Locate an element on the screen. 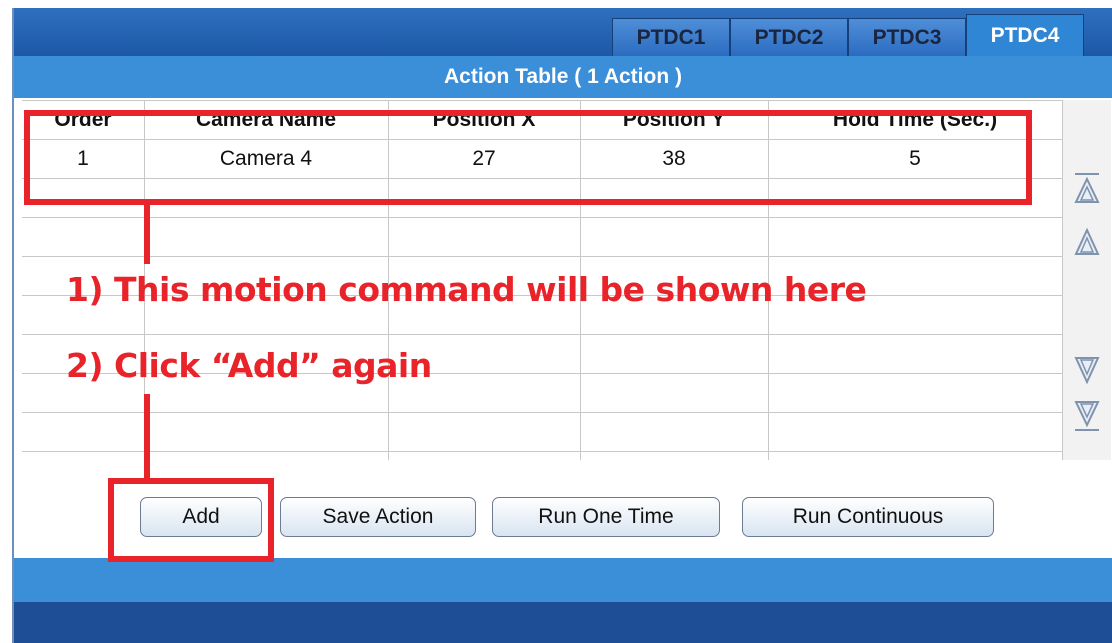  status-bar is located at coordinates (563, 580).